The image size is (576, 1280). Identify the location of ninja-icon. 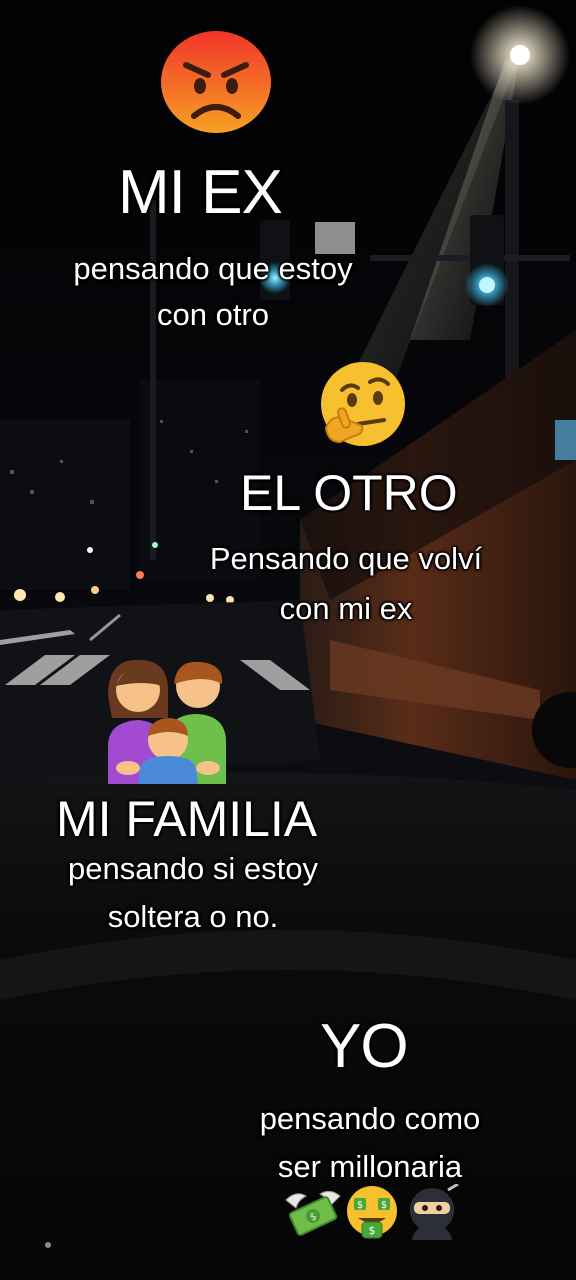
(434, 1212).